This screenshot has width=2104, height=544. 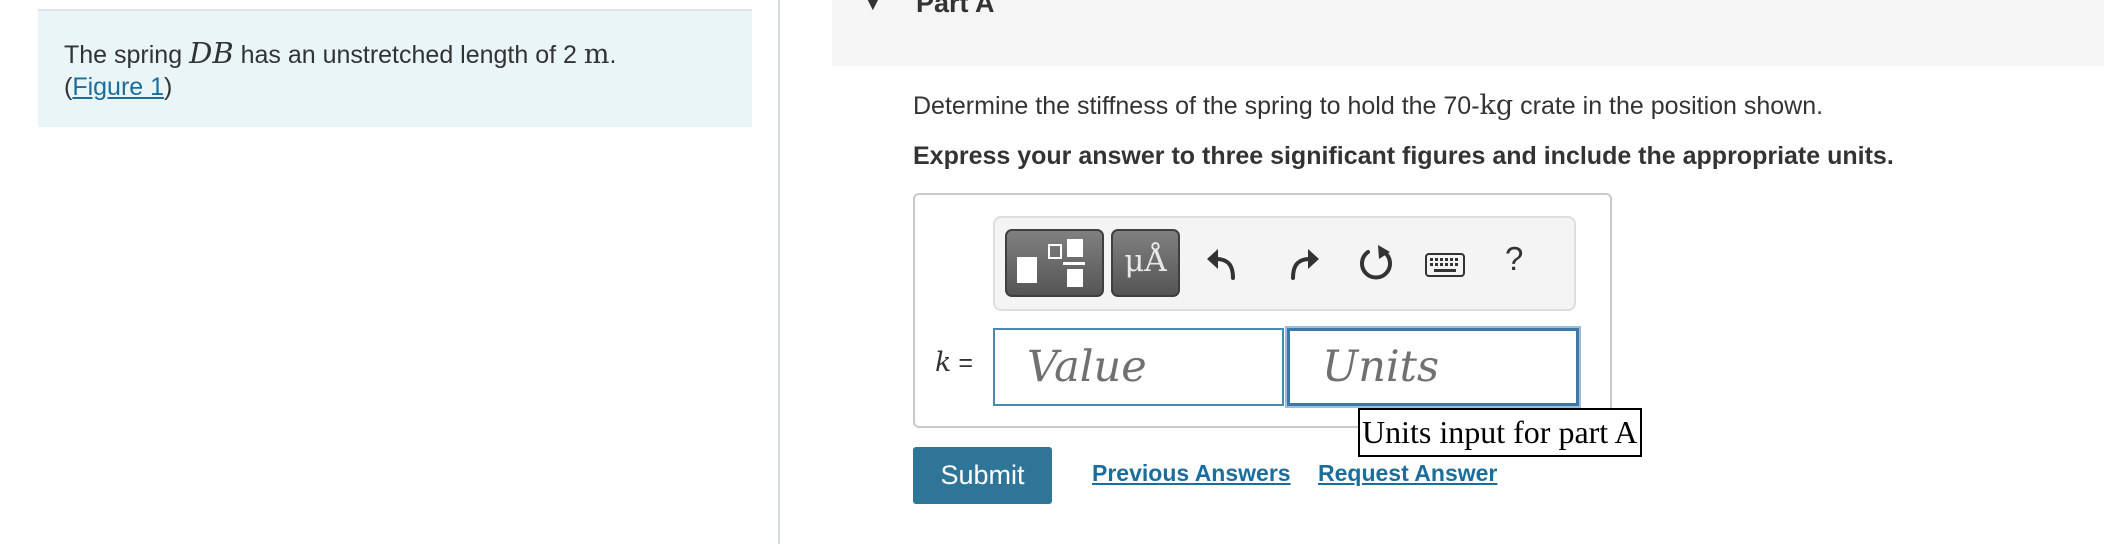 What do you see at coordinates (118, 87) in the screenshot?
I see `figure-link: Figure 1` at bounding box center [118, 87].